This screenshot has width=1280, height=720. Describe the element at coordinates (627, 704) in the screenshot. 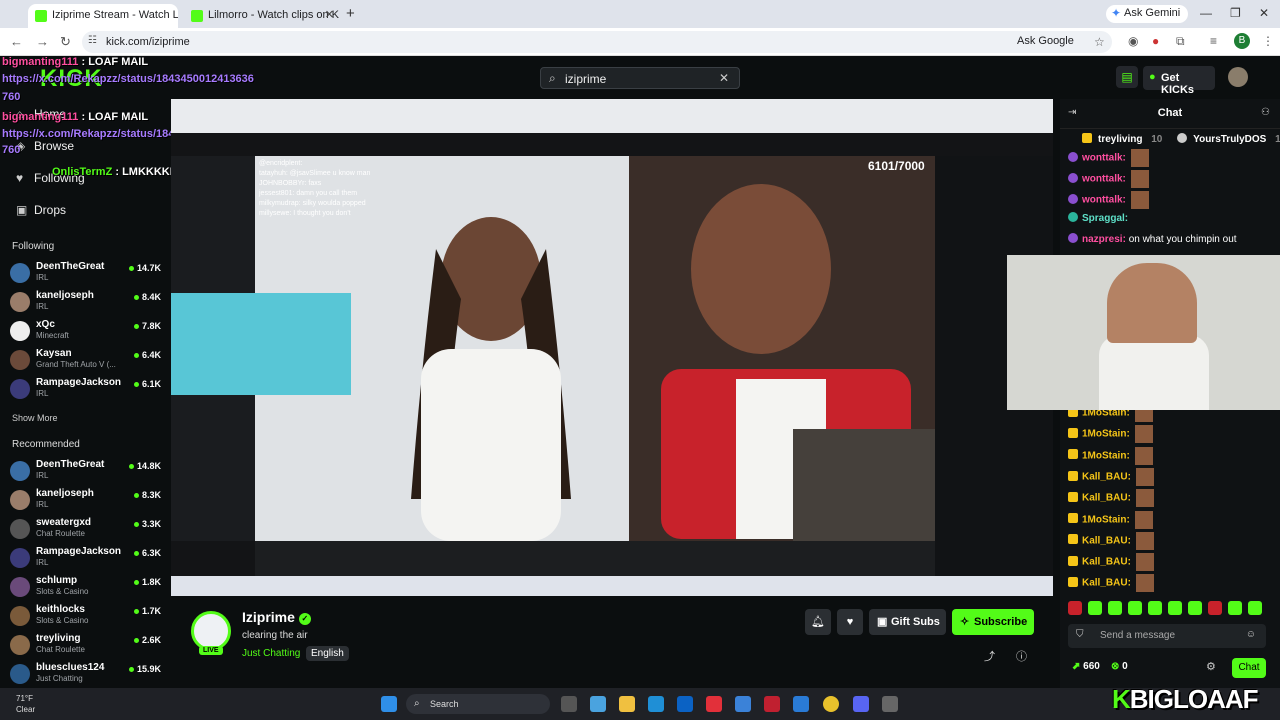

I see `file-explorer-icon` at that location.